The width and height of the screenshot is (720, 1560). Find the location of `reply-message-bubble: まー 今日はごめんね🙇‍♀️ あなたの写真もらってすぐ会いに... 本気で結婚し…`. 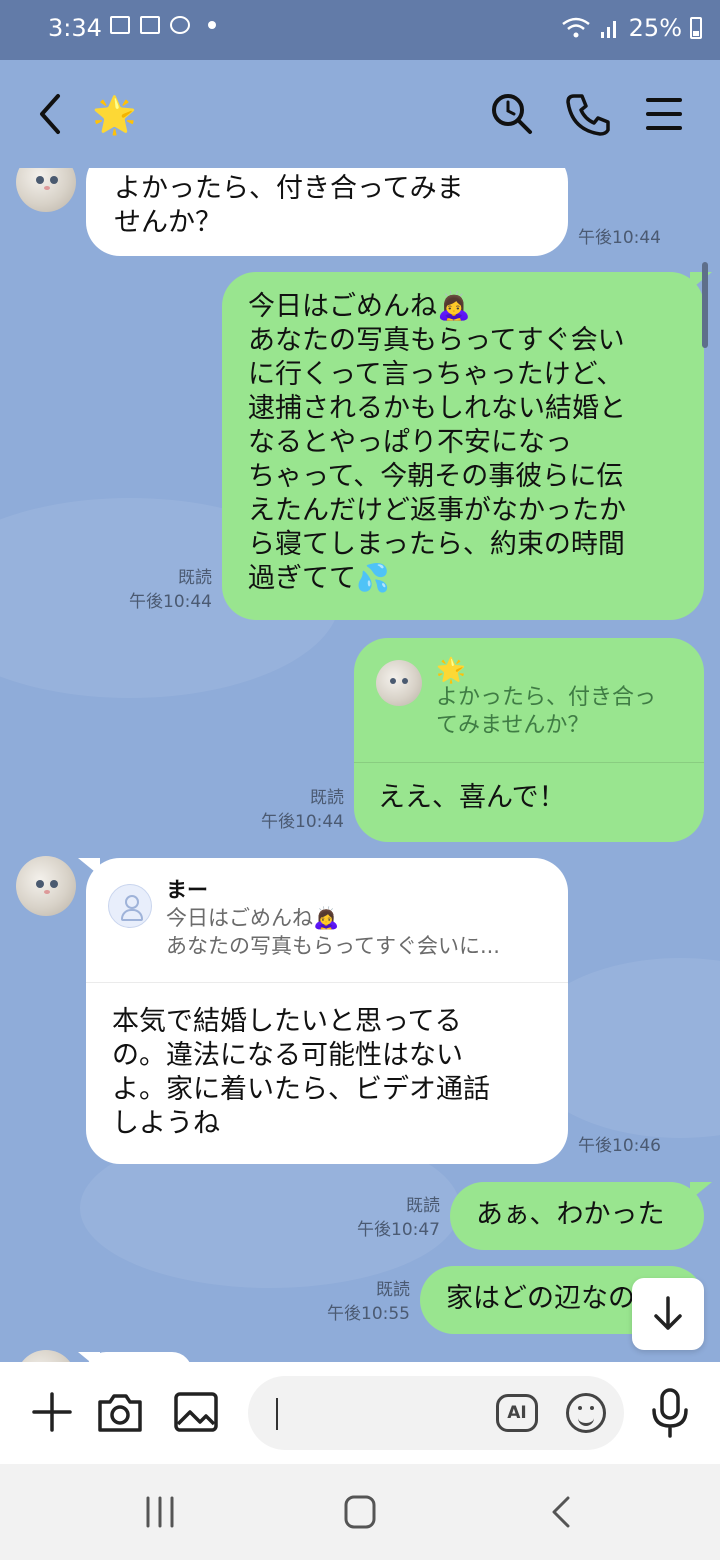

reply-message-bubble: まー 今日はごめんね🙇‍♀️ あなたの写真もらってすぐ会いに... 本気で結婚し… is located at coordinates (323, 1011).